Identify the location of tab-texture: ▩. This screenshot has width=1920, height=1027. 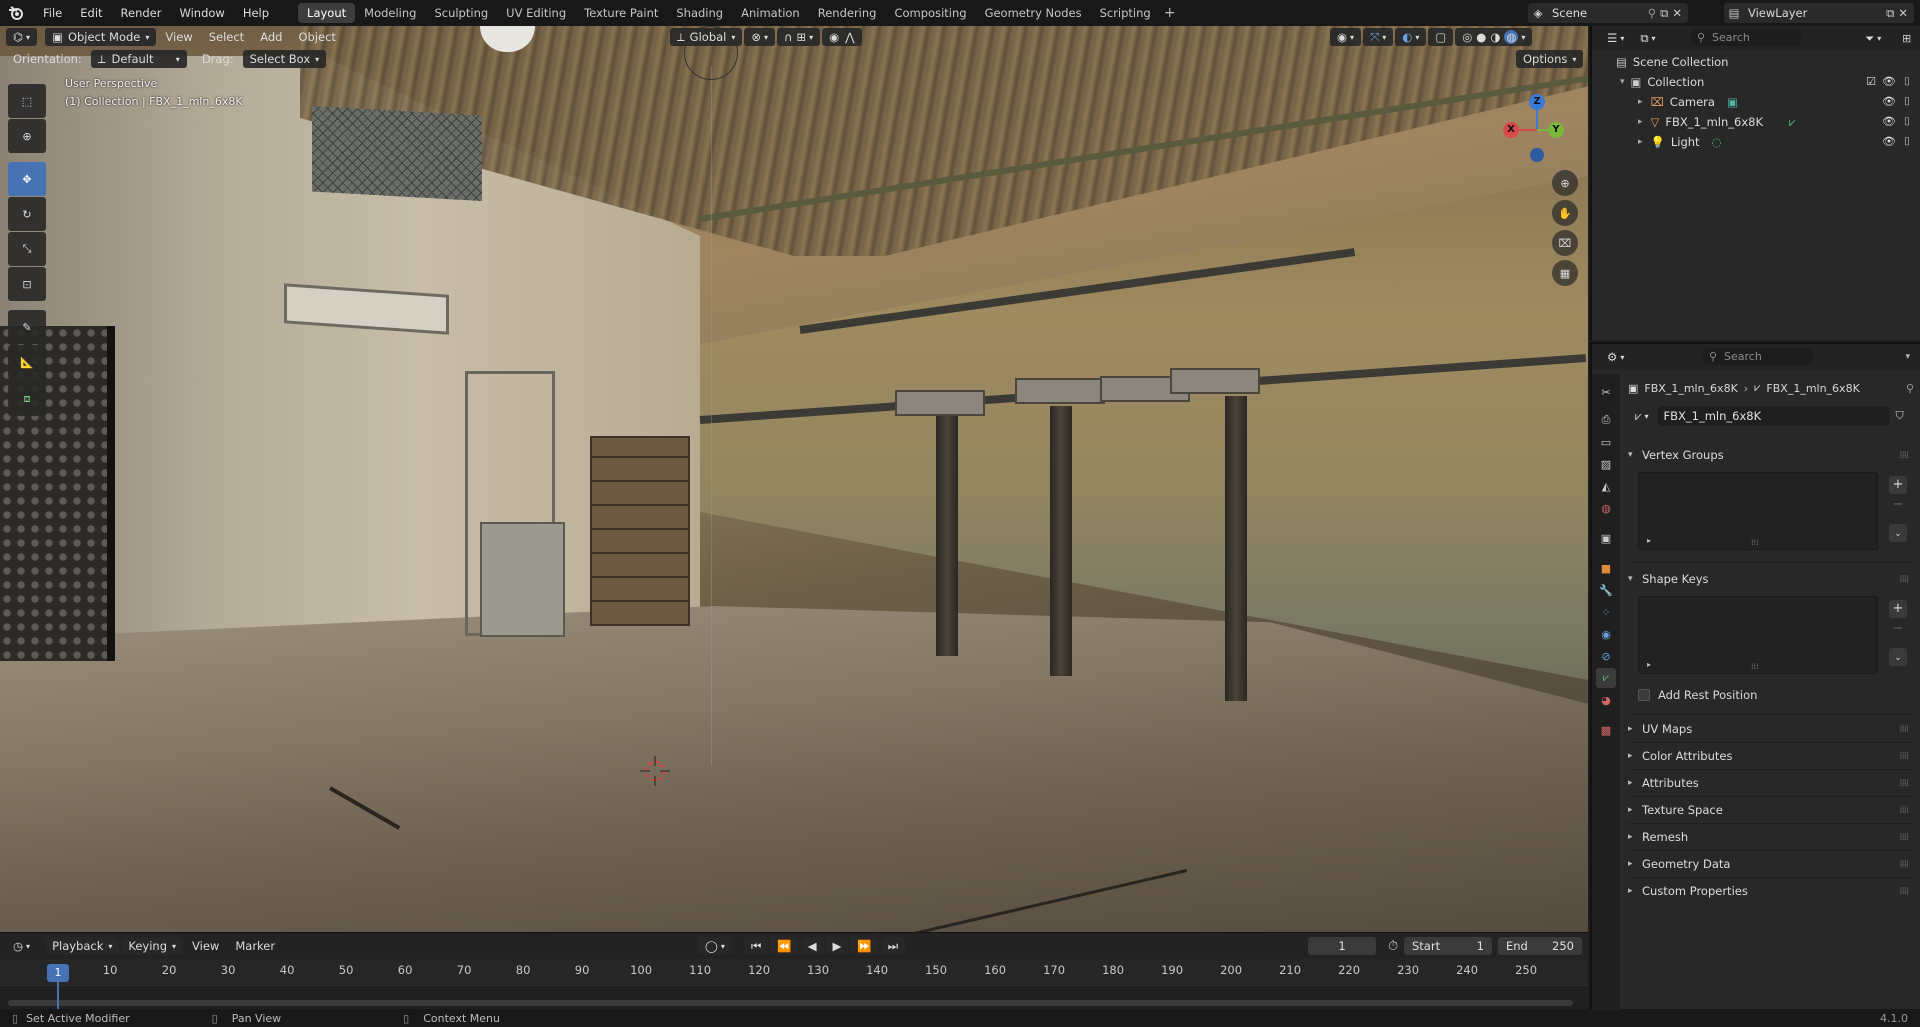
(1606, 730).